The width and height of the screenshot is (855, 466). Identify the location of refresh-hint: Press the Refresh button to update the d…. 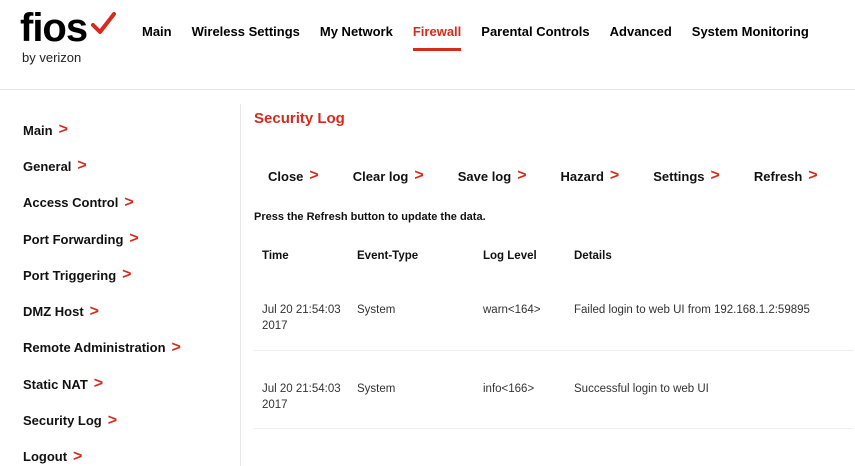
(370, 217).